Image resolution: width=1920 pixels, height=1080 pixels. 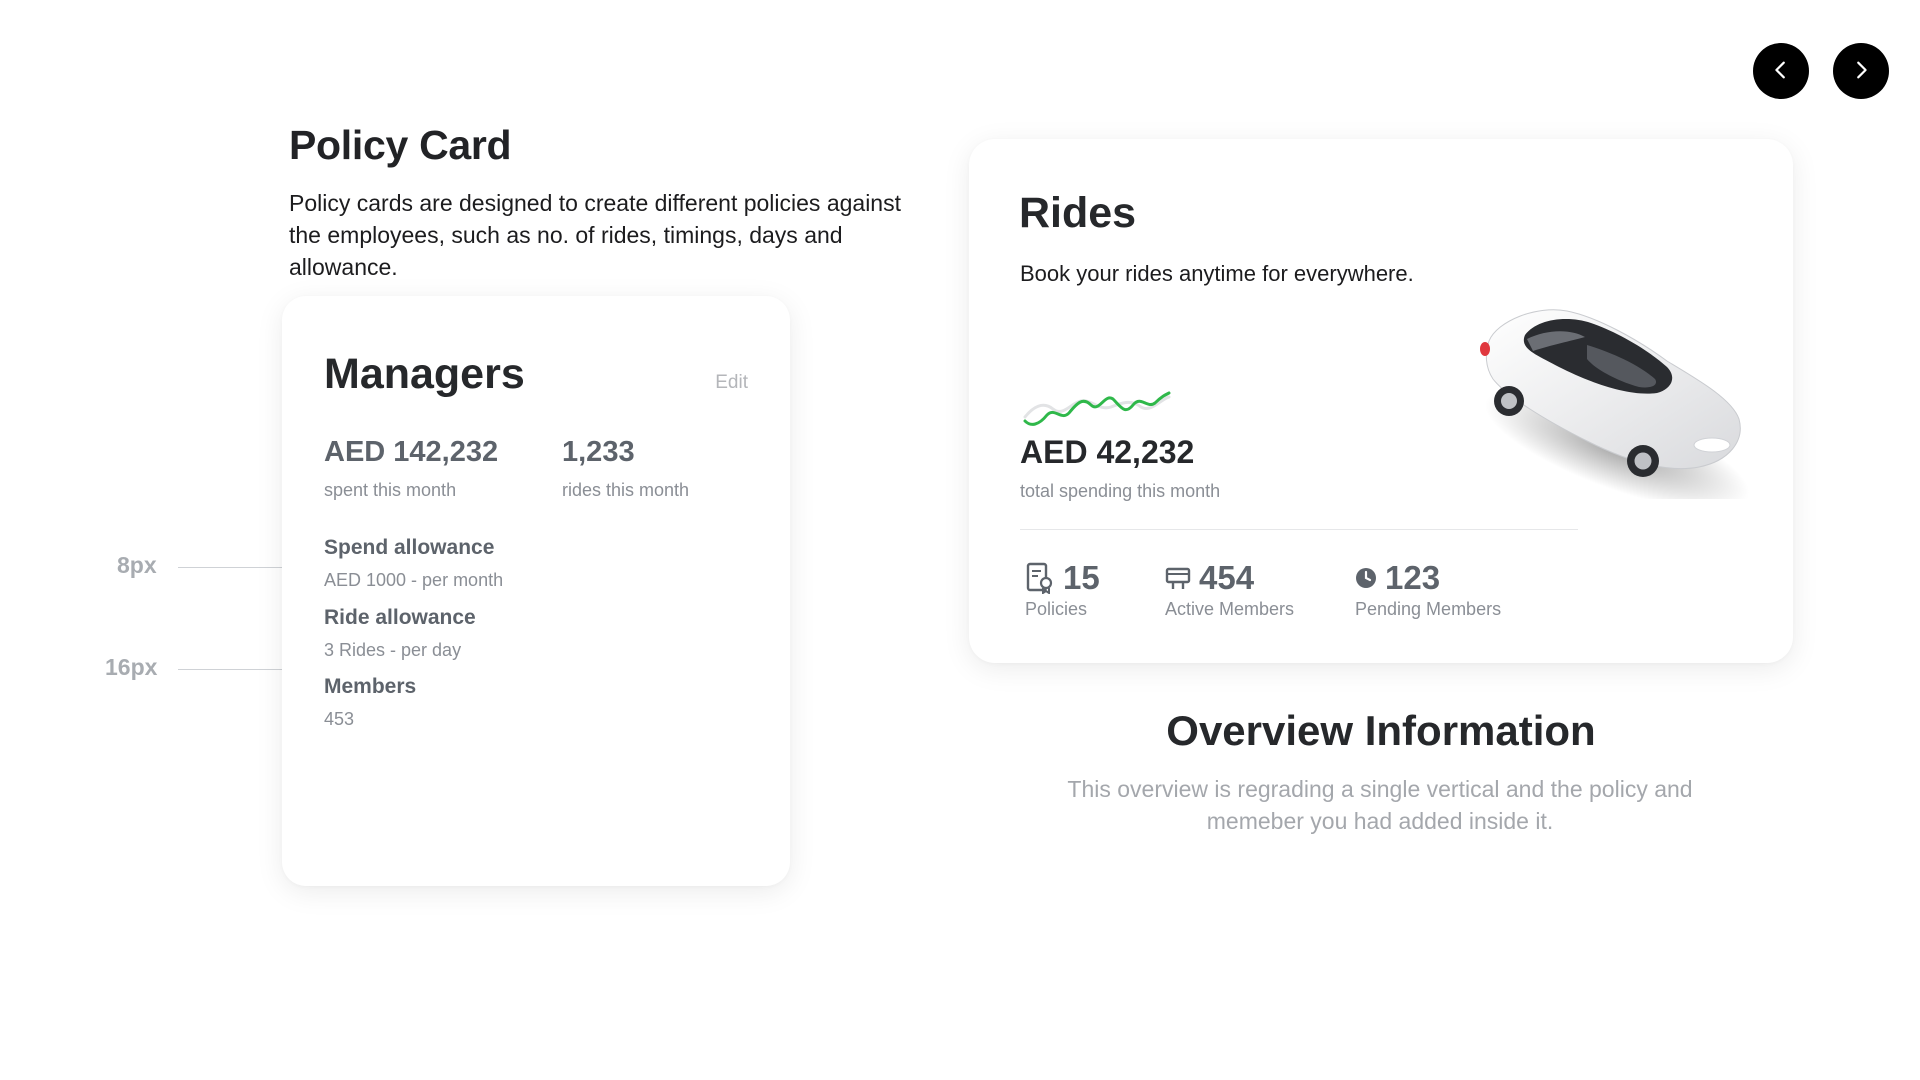 What do you see at coordinates (1056, 609) in the screenshot?
I see `policies-label: Policies` at bounding box center [1056, 609].